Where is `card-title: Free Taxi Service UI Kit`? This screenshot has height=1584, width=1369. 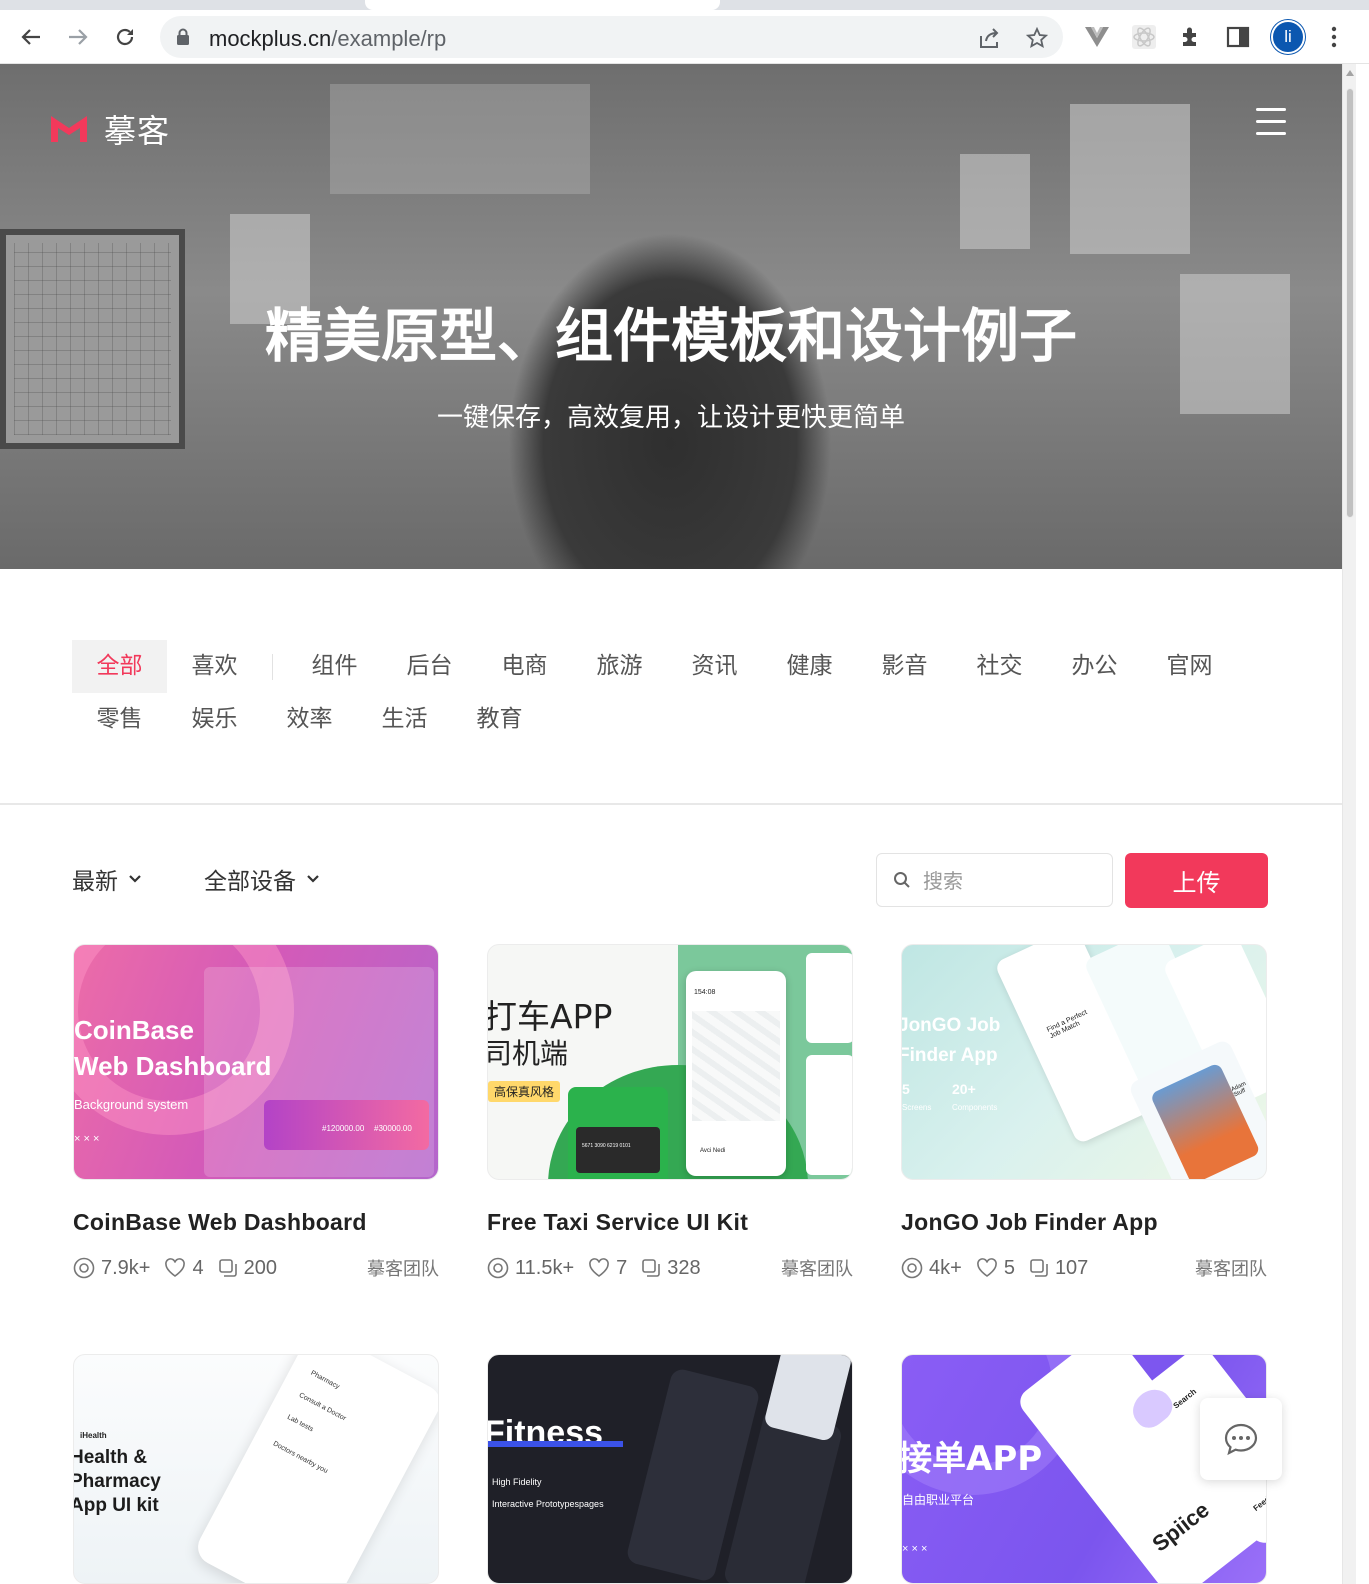 card-title: Free Taxi Service UI Kit is located at coordinates (670, 1222).